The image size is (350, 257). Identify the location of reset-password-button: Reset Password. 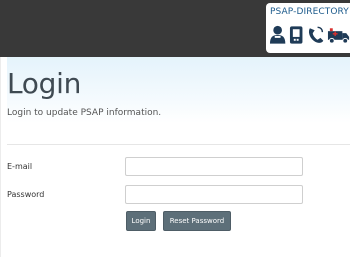
(197, 221).